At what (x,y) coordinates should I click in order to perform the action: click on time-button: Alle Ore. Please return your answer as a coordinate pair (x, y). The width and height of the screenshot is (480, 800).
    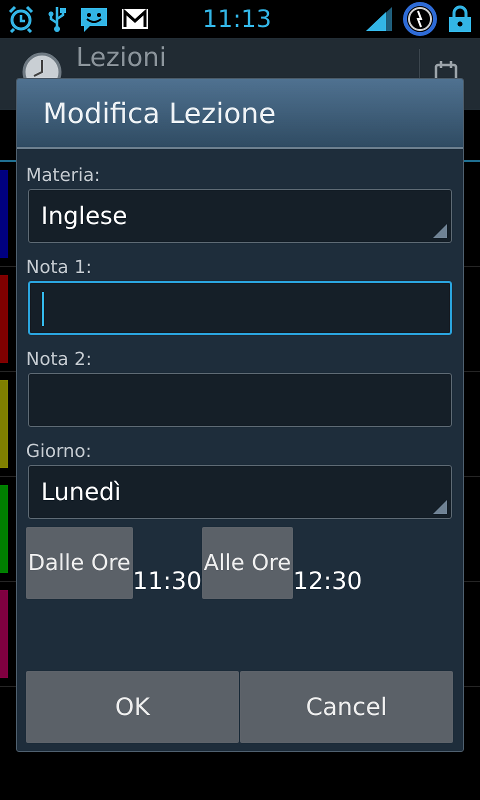
    Looking at the image, I should click on (247, 563).